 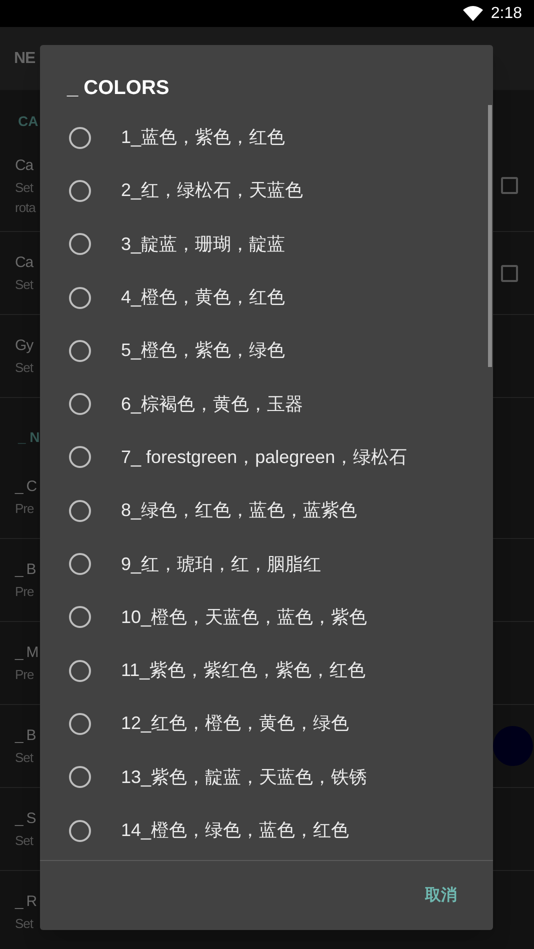 What do you see at coordinates (29, 437) in the screenshot?
I see `section-header: _ N` at bounding box center [29, 437].